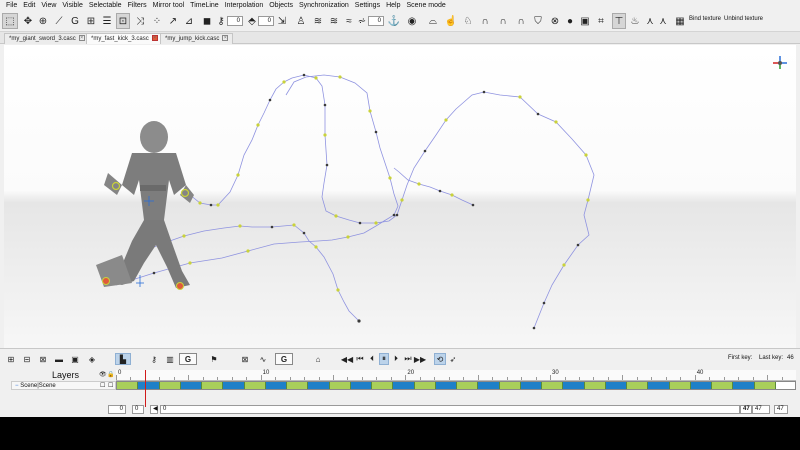  What do you see at coordinates (440, 359) in the screenshot?
I see `loop-icon: ⟲` at bounding box center [440, 359].